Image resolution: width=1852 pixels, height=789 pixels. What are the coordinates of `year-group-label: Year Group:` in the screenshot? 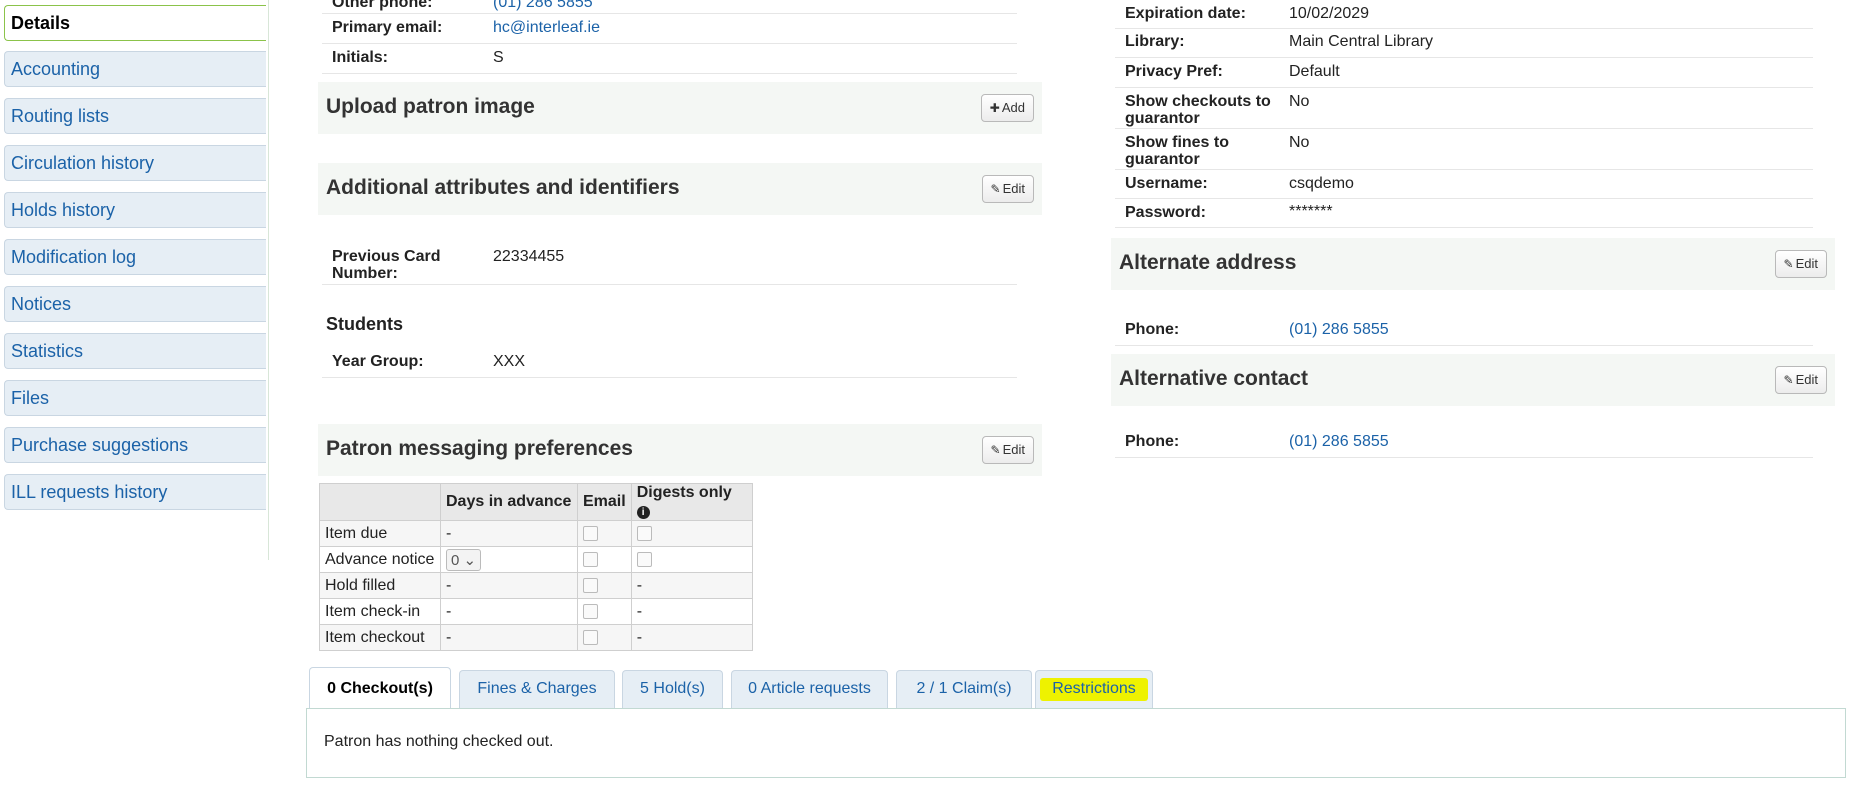 It's located at (378, 361).